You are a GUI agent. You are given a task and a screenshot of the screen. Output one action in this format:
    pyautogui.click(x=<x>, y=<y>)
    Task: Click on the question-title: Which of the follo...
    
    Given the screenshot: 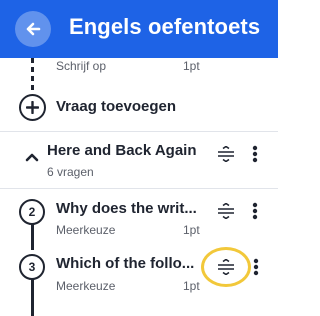 What is the action you would take?
    pyautogui.click(x=125, y=263)
    